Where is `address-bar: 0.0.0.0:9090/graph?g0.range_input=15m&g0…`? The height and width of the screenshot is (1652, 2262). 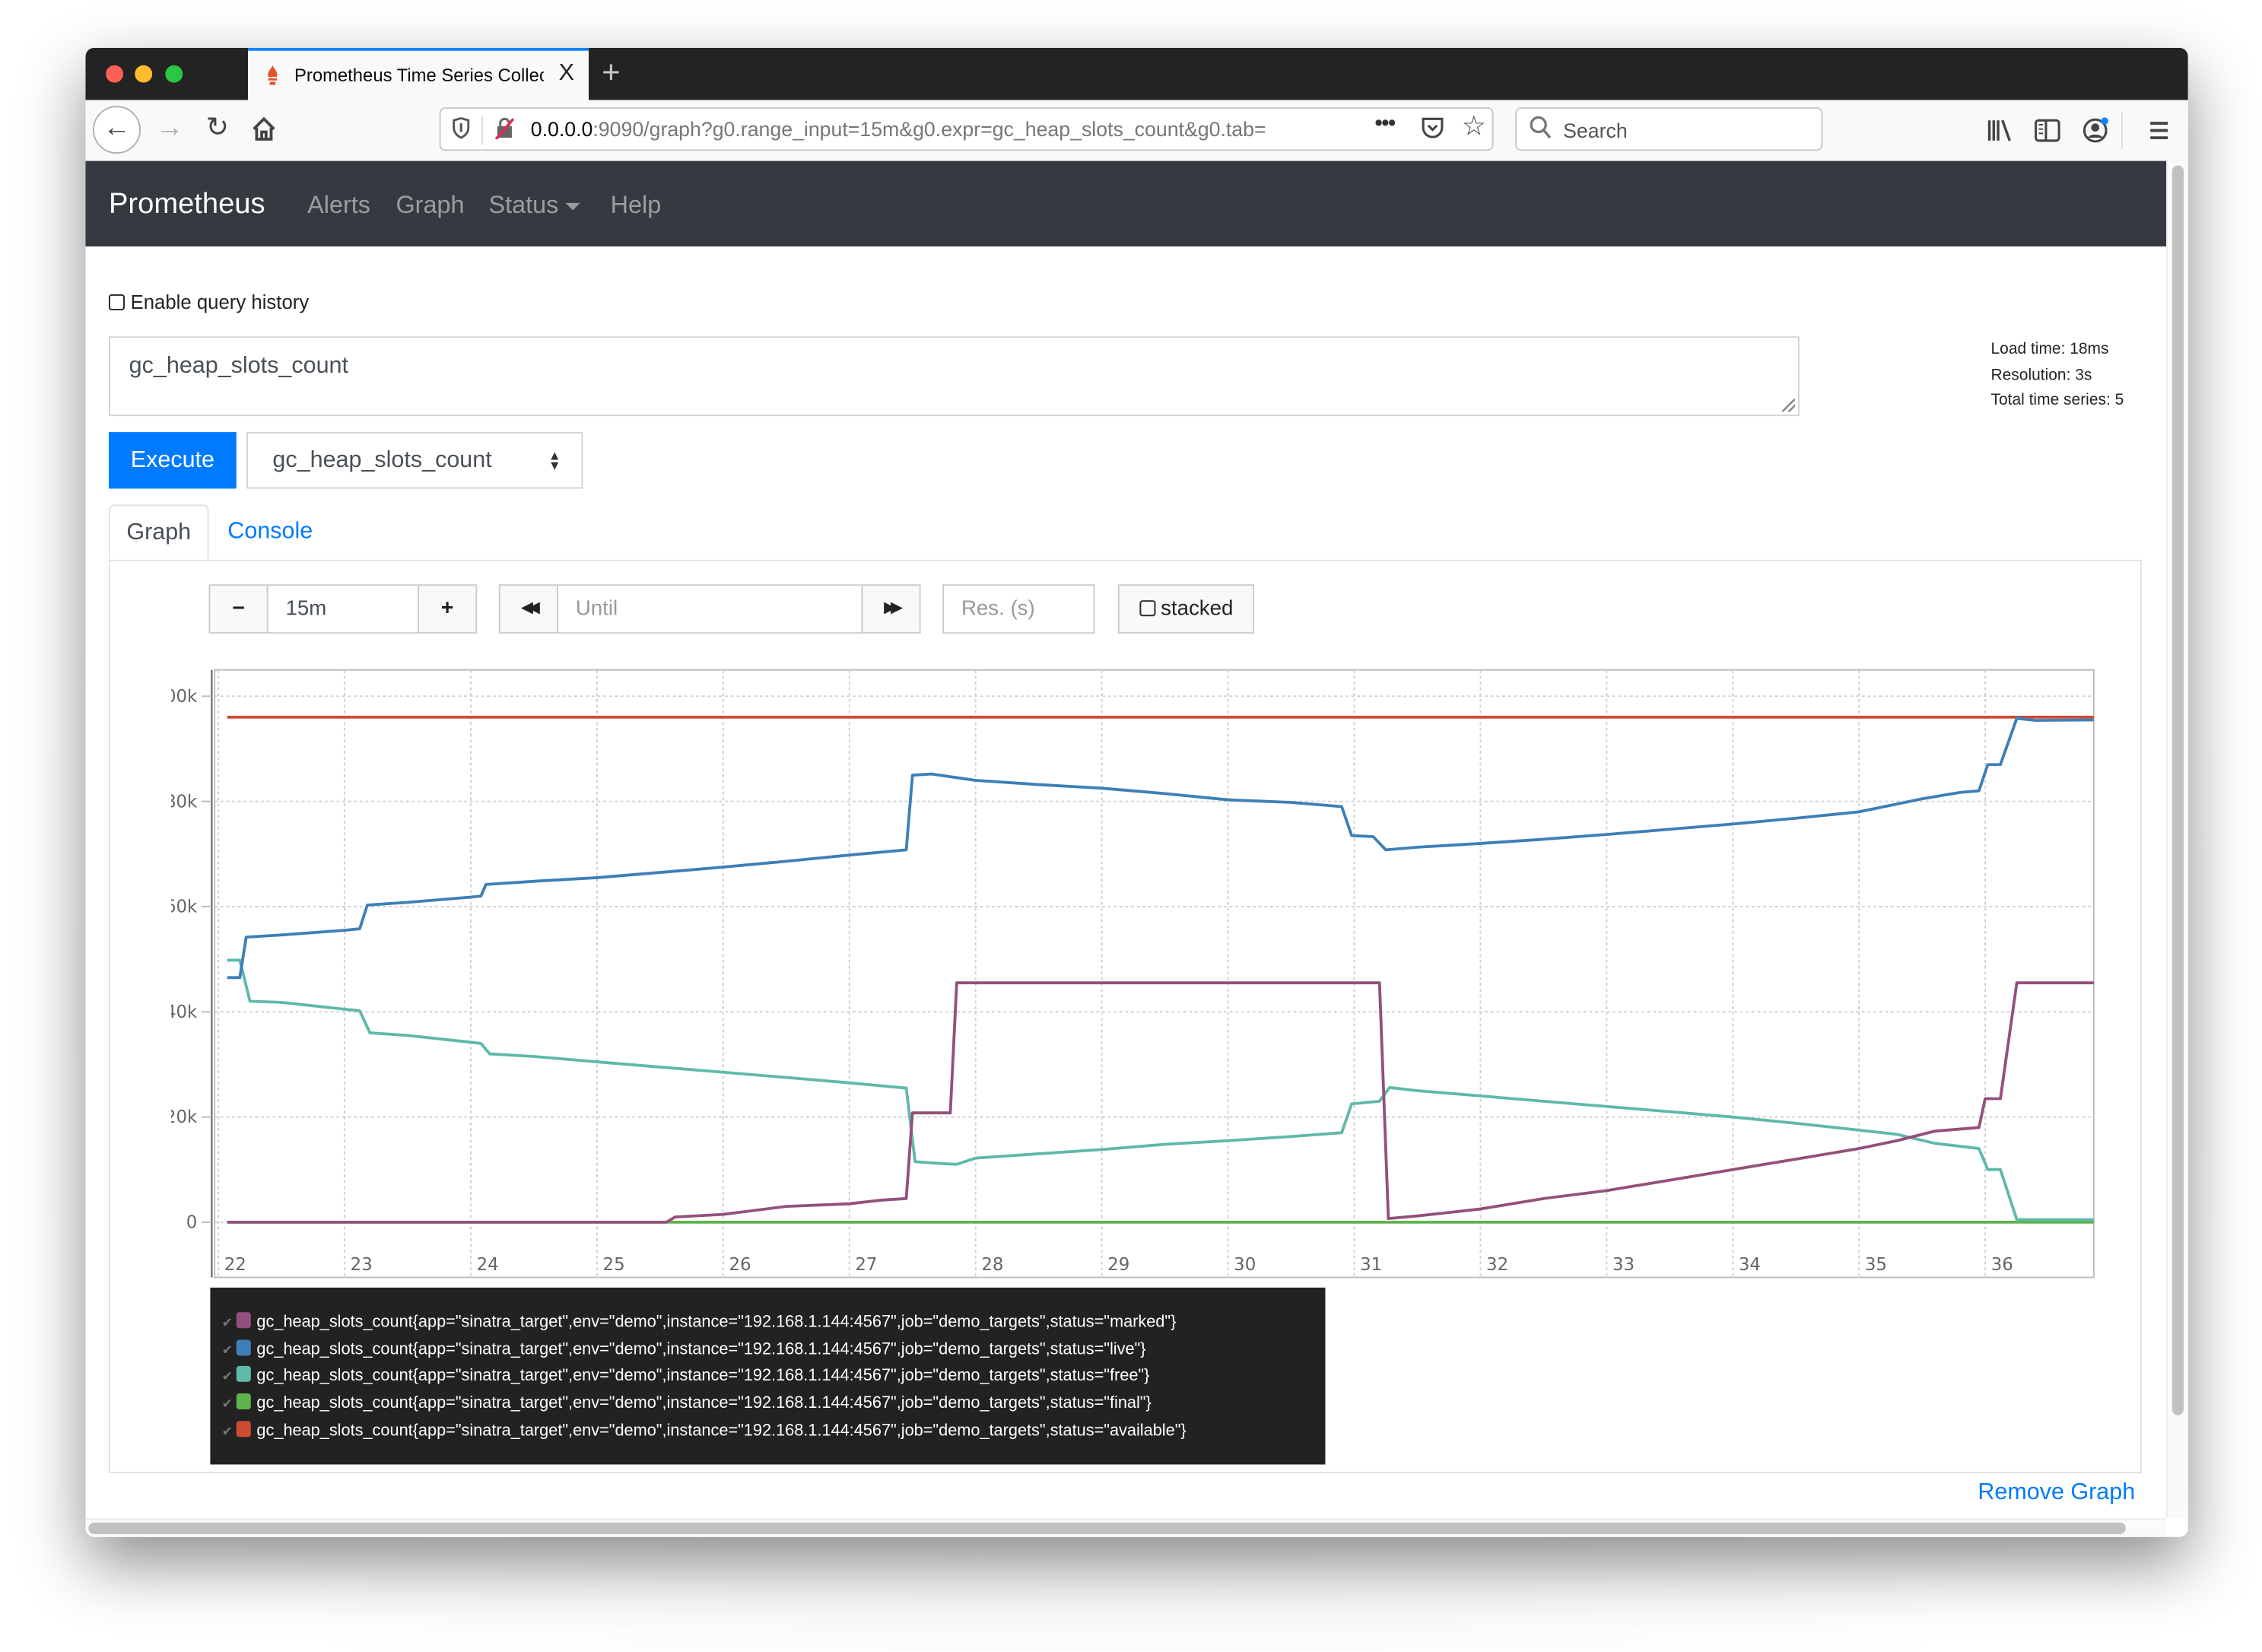 address-bar: 0.0.0.0:9090/graph?g0.range_input=15m&g0… is located at coordinates (966, 129).